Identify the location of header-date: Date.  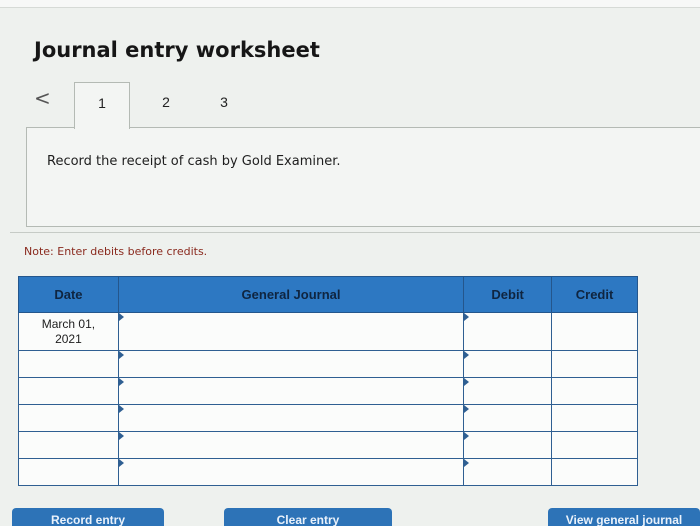
(68, 294).